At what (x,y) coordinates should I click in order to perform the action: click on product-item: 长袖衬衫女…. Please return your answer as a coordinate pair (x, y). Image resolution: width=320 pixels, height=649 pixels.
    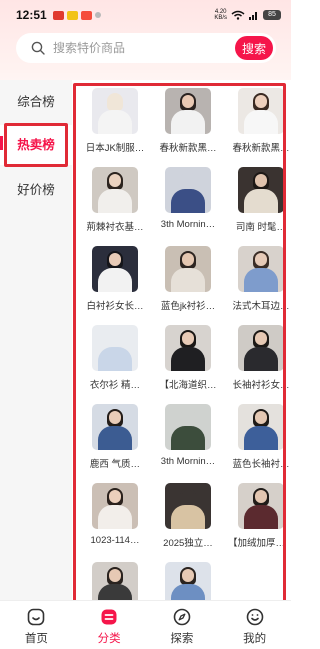
    Looking at the image, I should click on (259, 362).